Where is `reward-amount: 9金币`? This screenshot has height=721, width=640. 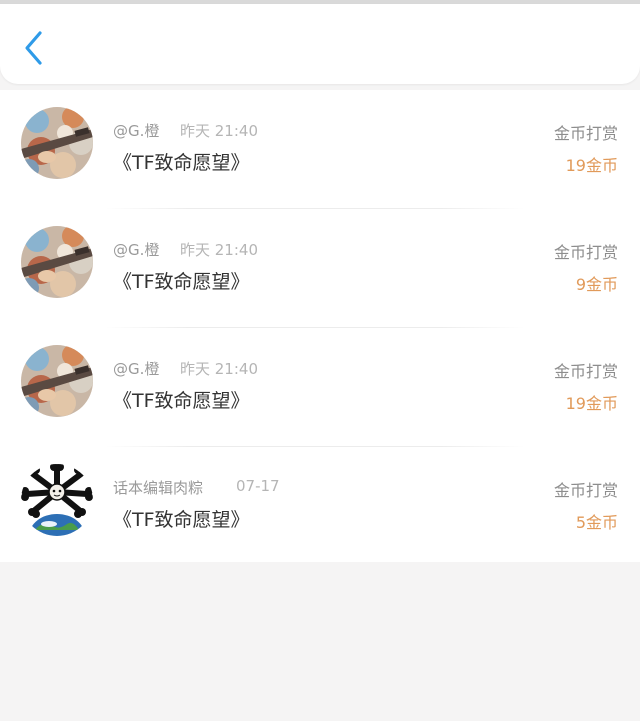 reward-amount: 9金币 is located at coordinates (596, 284).